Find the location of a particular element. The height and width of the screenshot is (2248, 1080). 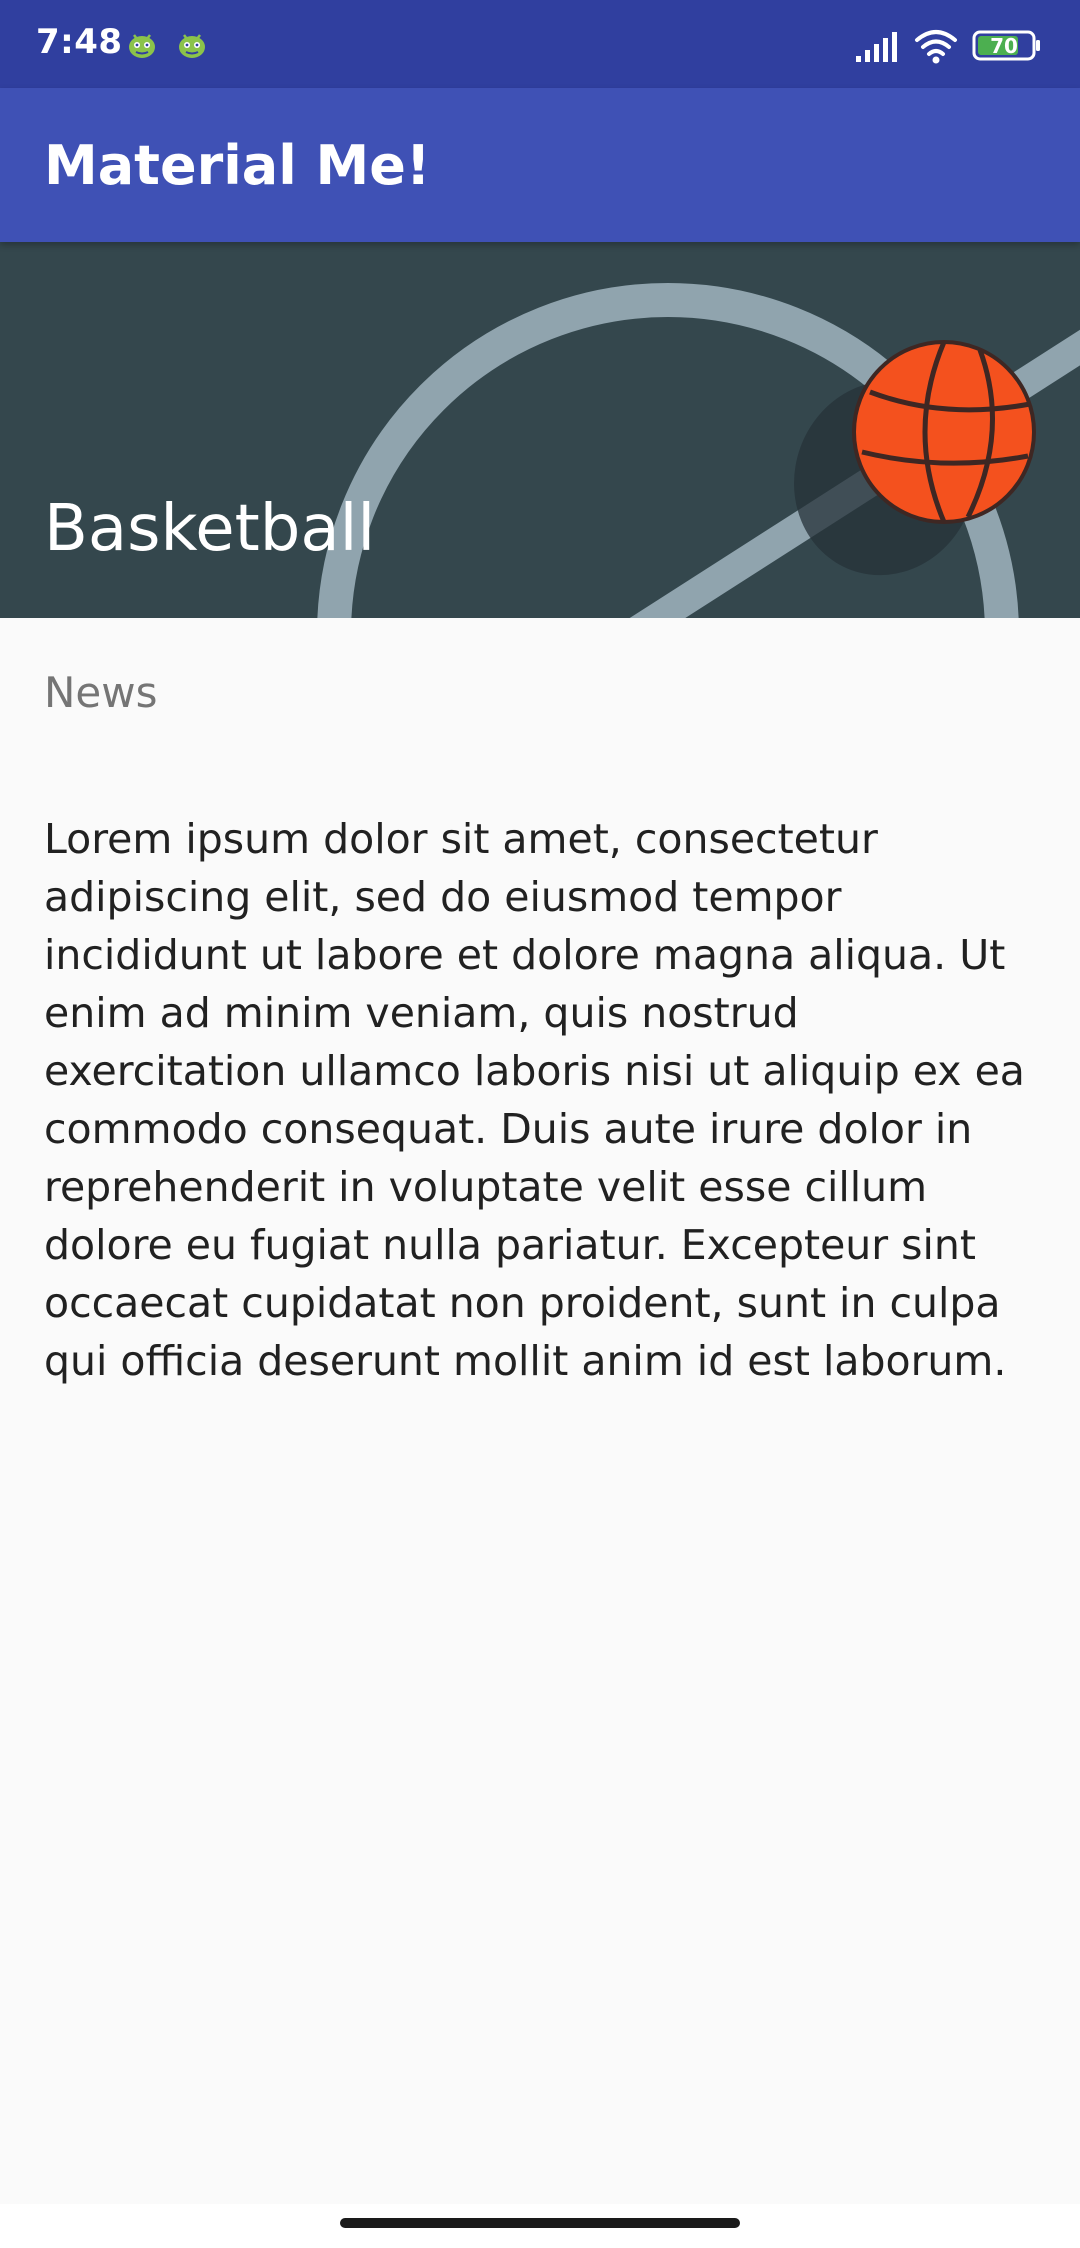

basketball-icon is located at coordinates (944, 432).